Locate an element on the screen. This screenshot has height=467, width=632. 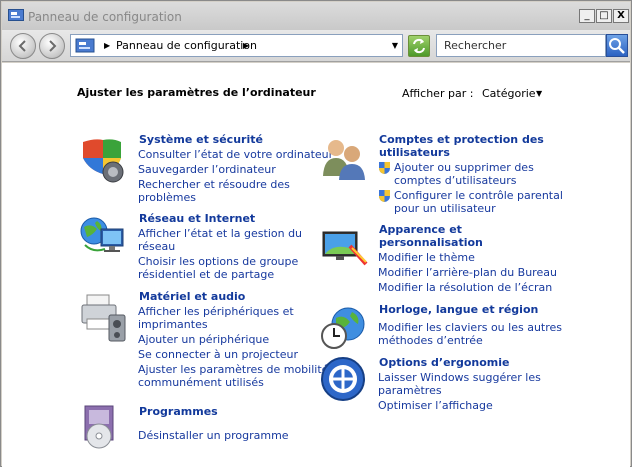
view-by-select: Catégorie is located at coordinates (509, 93).